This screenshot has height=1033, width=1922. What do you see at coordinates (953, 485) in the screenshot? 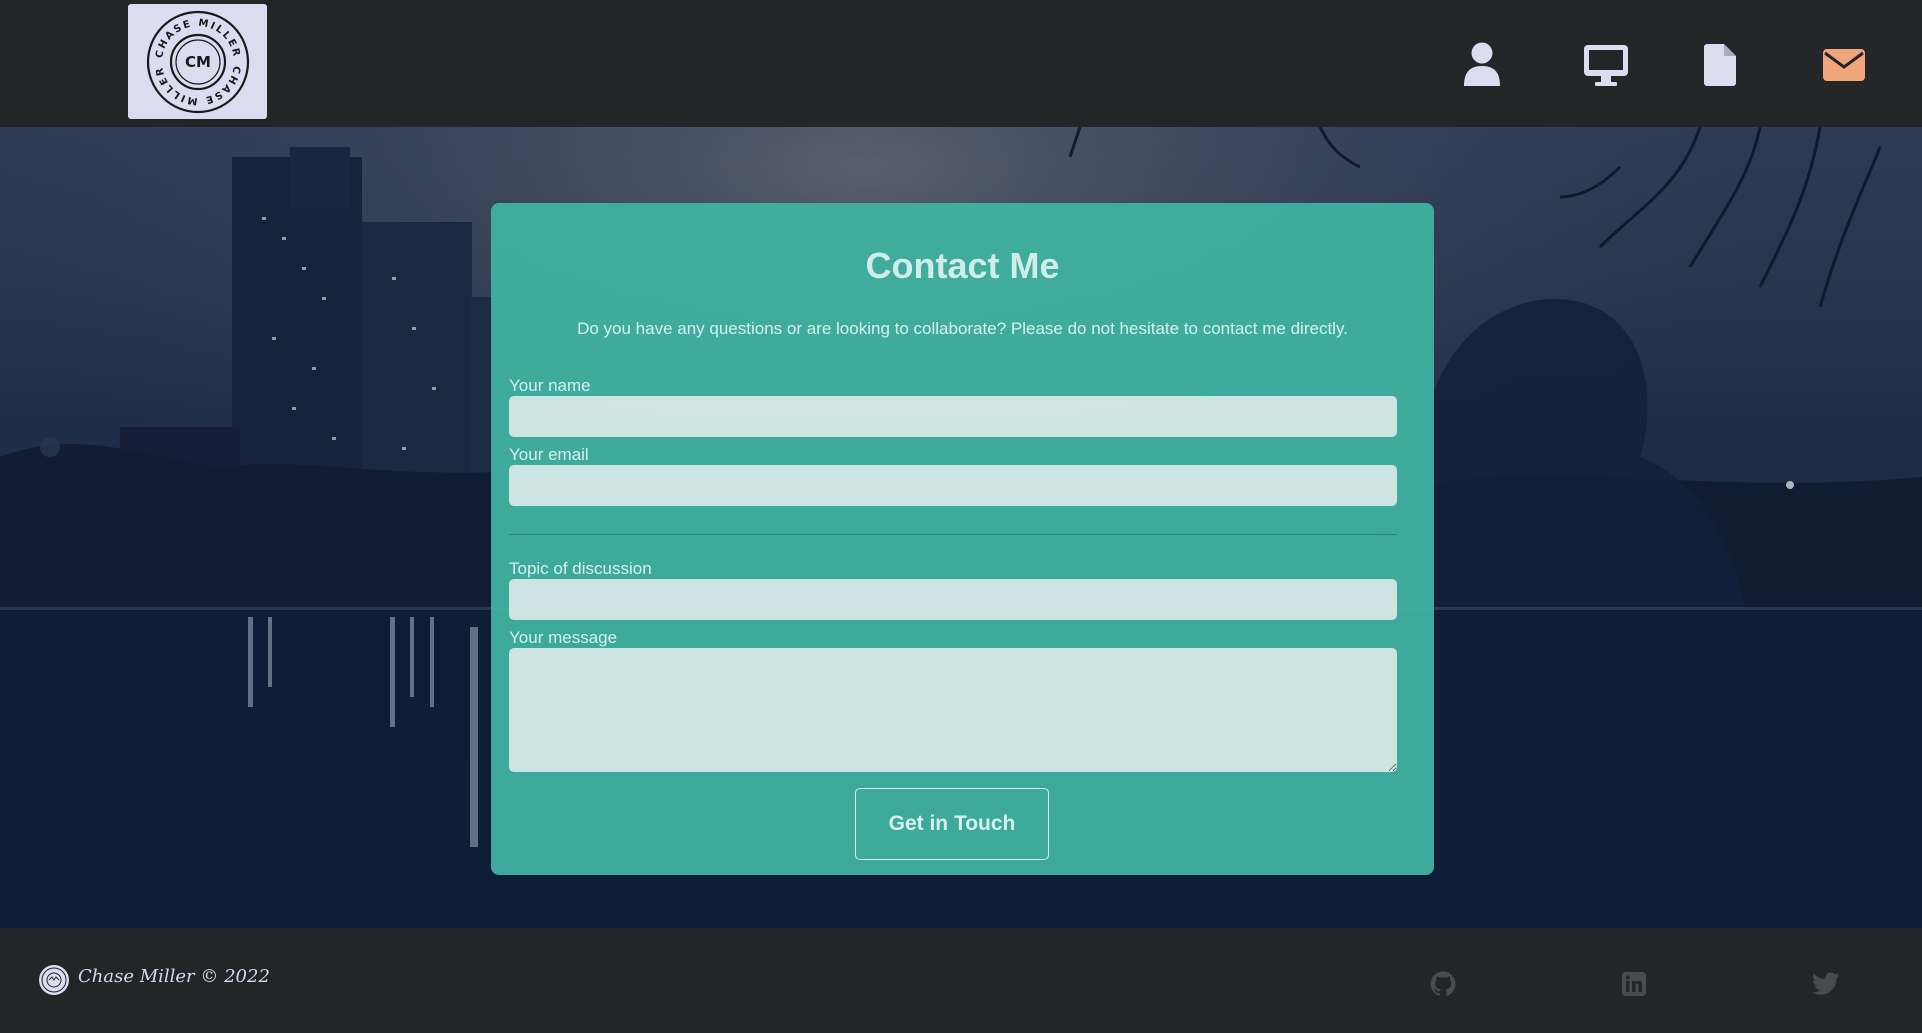
I see `email-input` at bounding box center [953, 485].